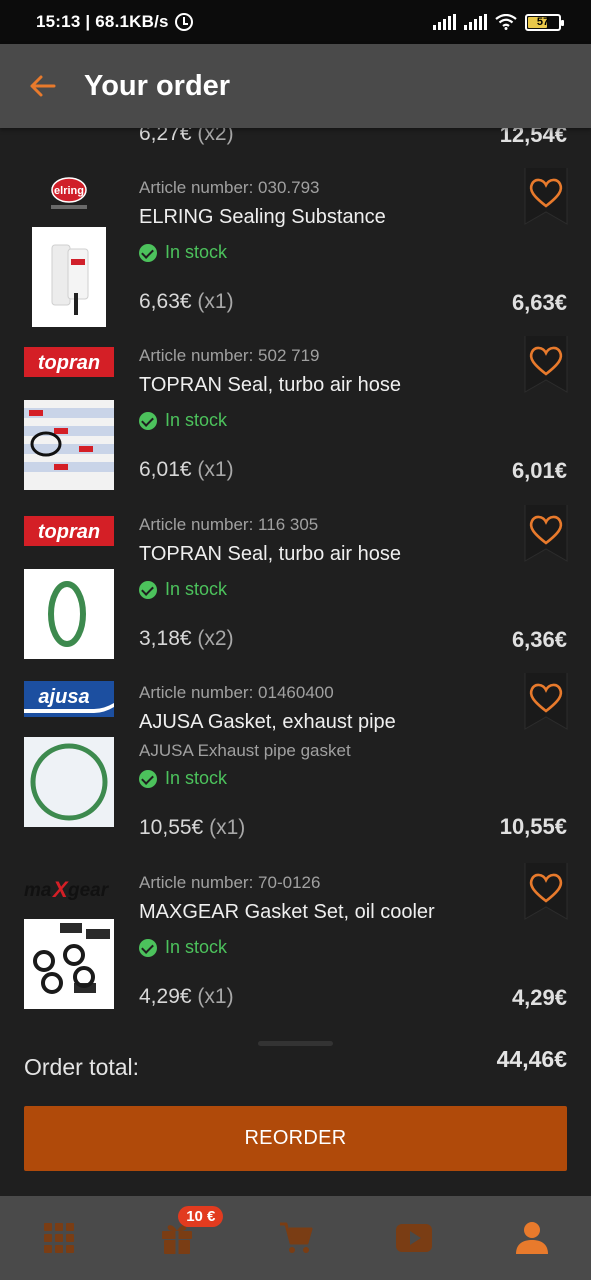  What do you see at coordinates (295, 1043) in the screenshot?
I see `scroll-indicator` at bounding box center [295, 1043].